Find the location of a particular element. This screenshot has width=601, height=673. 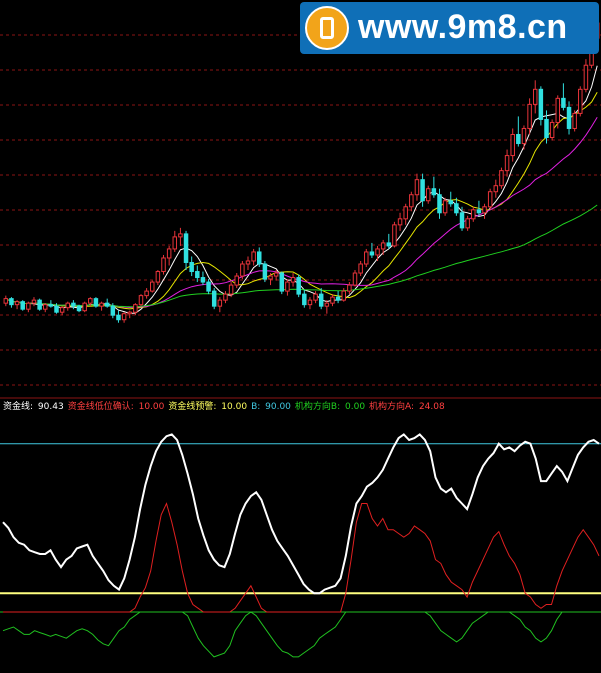

watermark-banner: www.9m8.cn is located at coordinates (449, 28).